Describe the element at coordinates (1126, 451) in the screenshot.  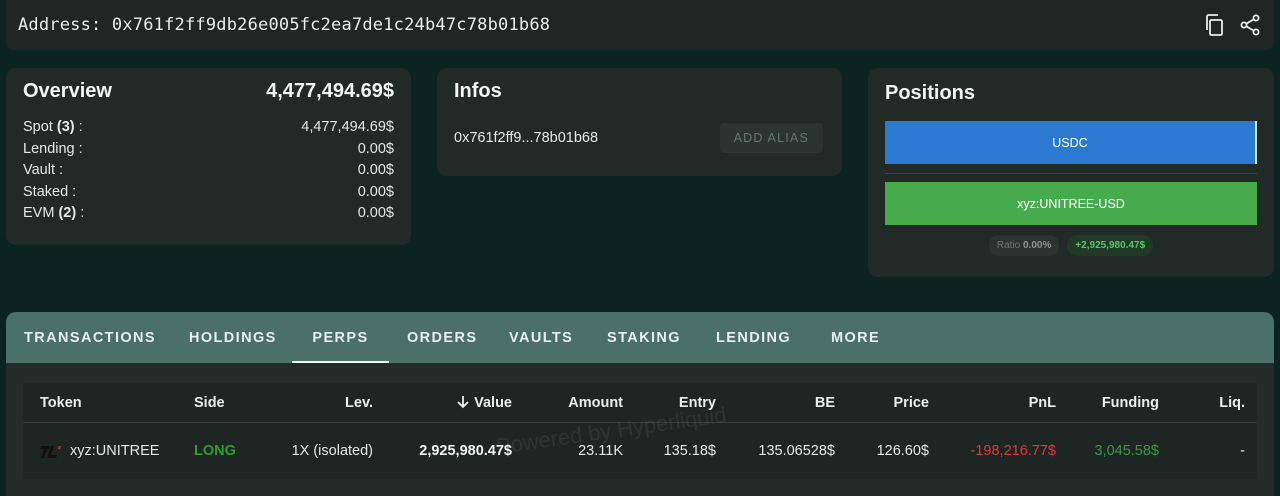
I see `cell-funding: 3,045.58$` at that location.